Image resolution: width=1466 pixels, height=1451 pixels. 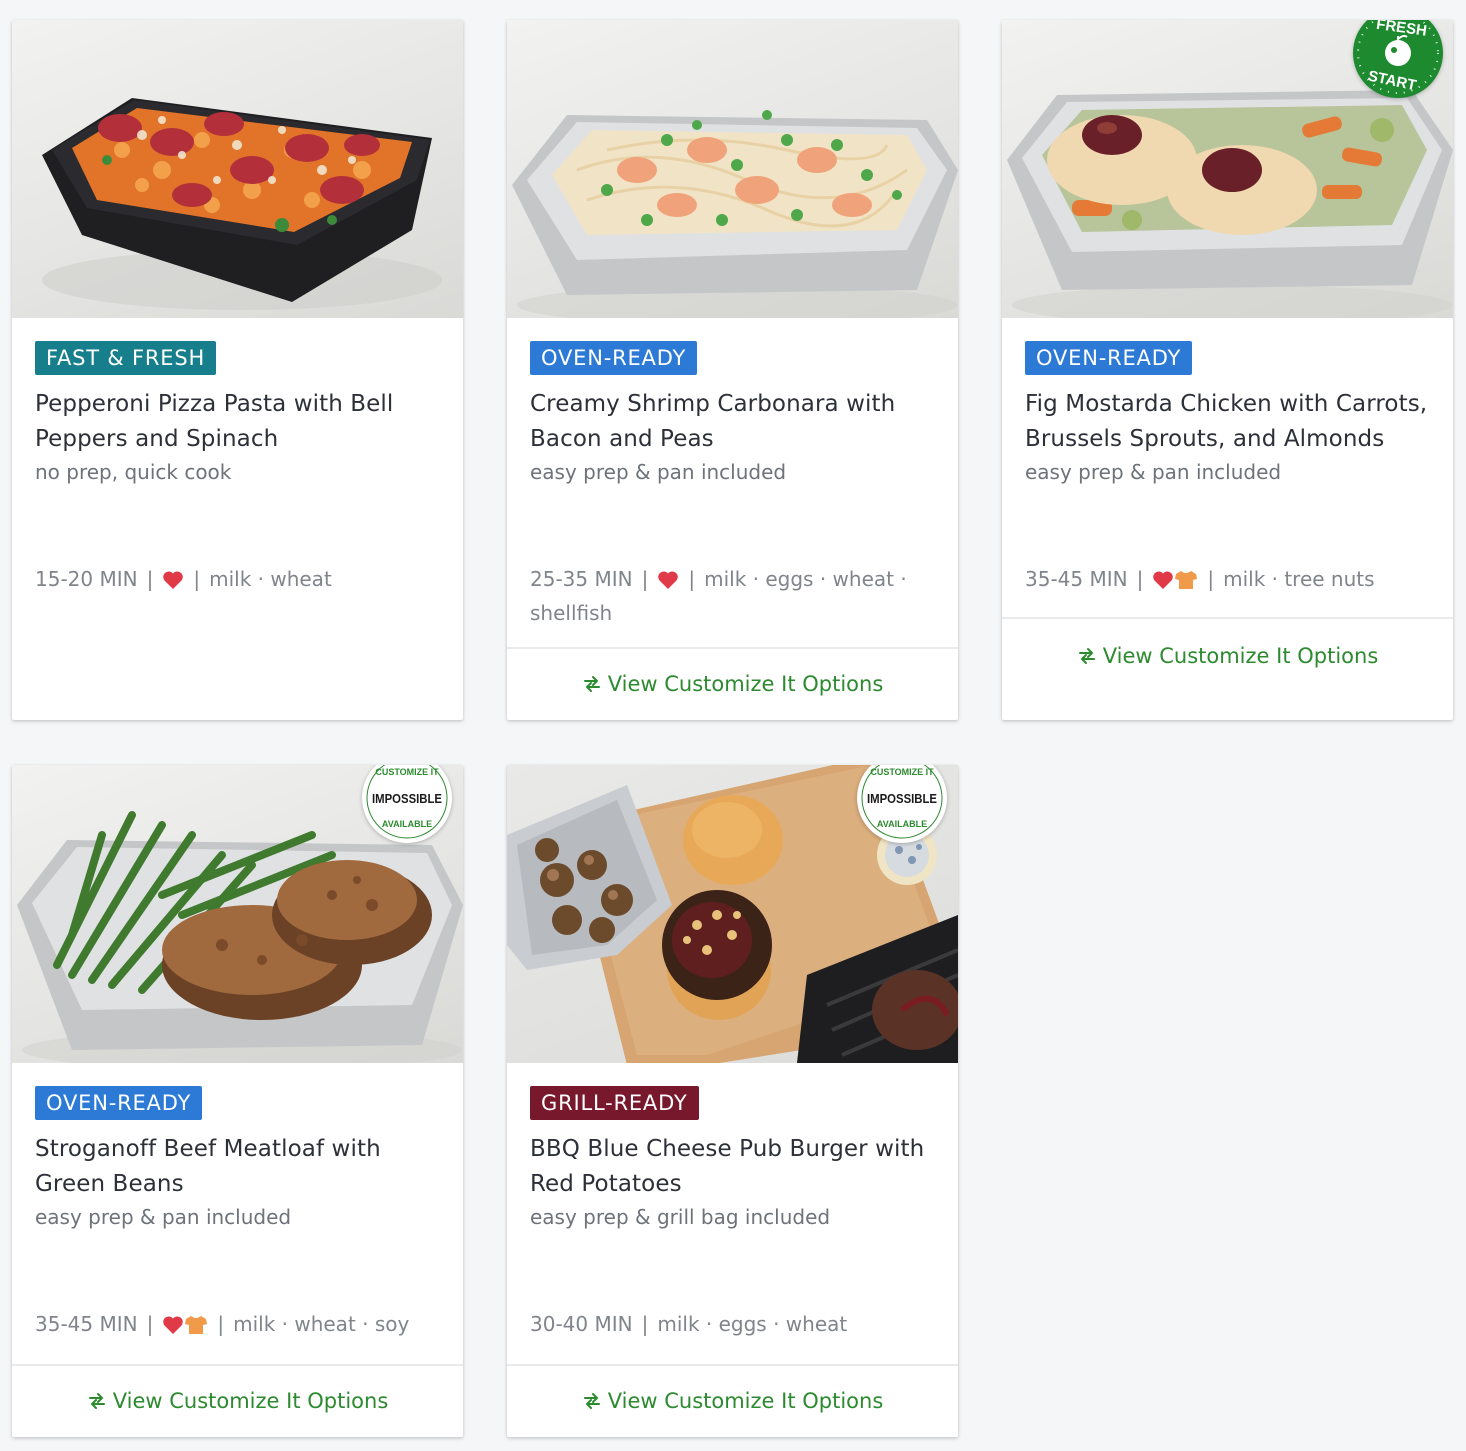 I want to click on fresh-start-badge: FRESH START, so click(x=1398, y=59).